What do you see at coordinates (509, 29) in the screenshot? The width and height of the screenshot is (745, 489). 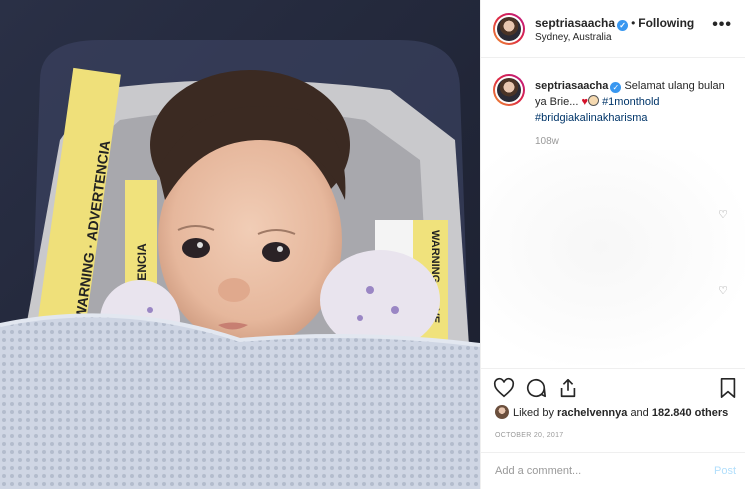 I see `author-avatar` at bounding box center [509, 29].